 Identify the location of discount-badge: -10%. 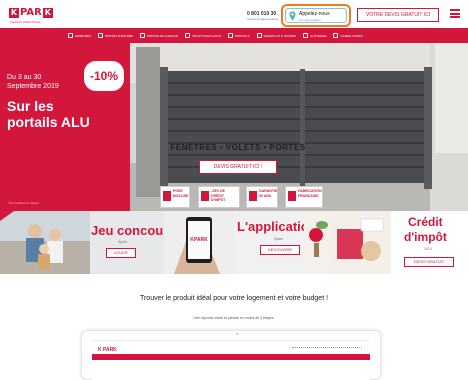
(104, 76).